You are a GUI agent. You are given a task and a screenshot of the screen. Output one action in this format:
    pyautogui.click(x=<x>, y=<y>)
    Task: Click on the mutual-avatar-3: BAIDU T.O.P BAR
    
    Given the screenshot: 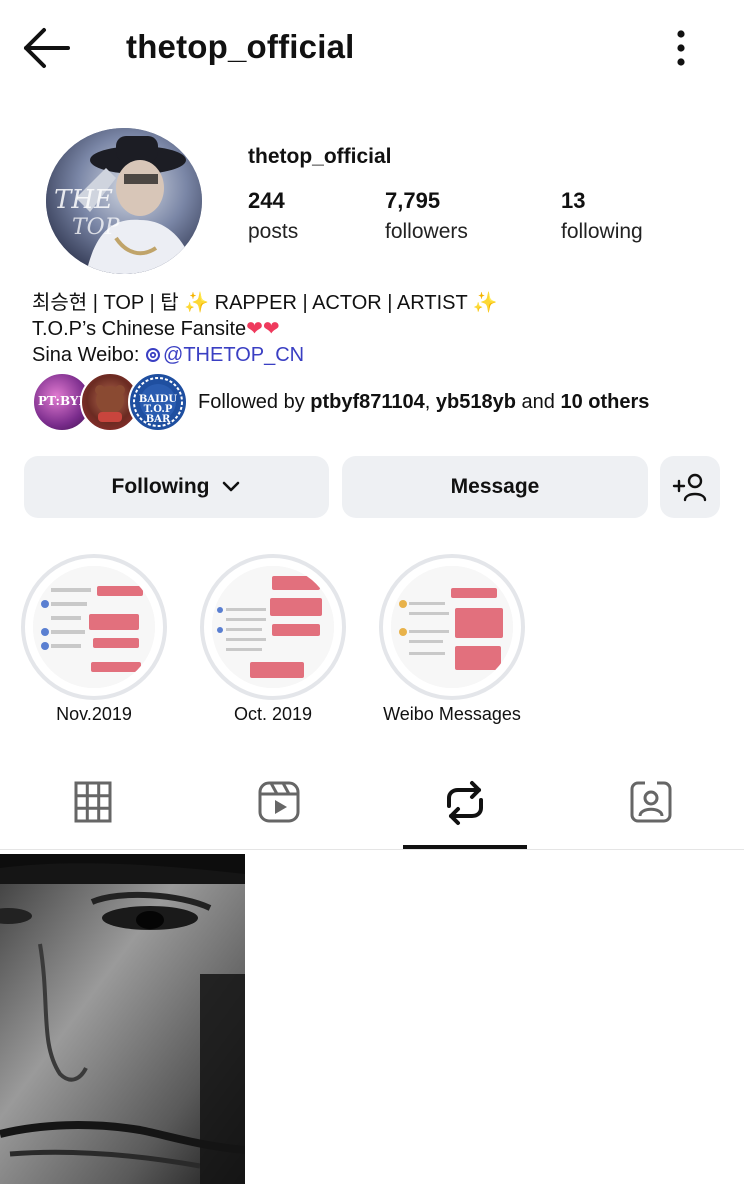 What is the action you would take?
    pyautogui.click(x=158, y=402)
    